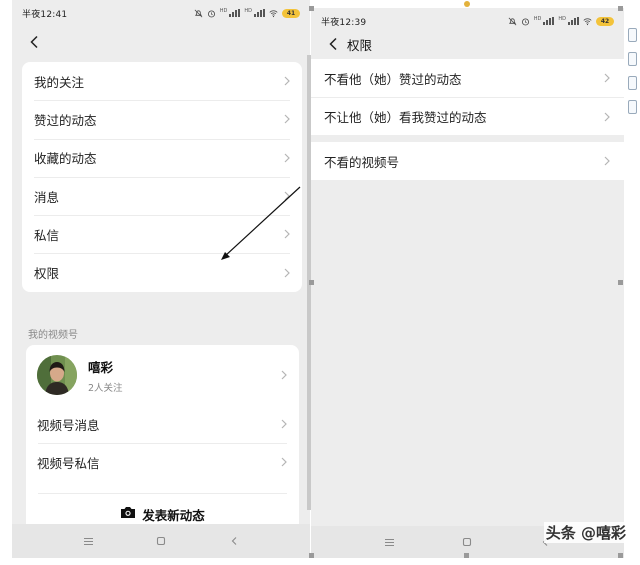  Describe the element at coordinates (405, 117) in the screenshot. I see `menu-item-label: 不让他（她）看我赞过的动态` at that location.